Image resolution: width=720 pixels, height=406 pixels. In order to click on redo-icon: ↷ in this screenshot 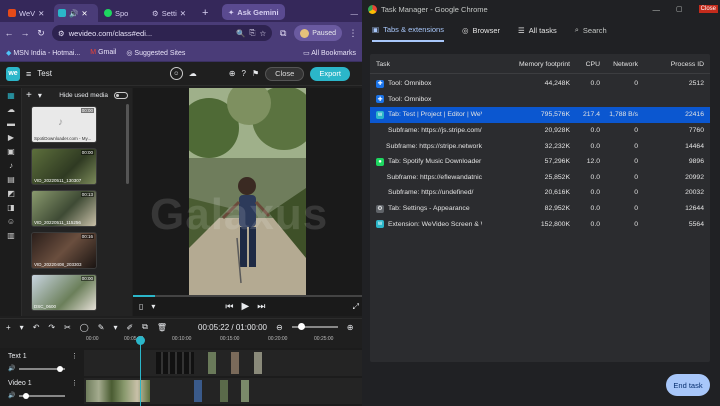, I will do `click(51, 327)`.